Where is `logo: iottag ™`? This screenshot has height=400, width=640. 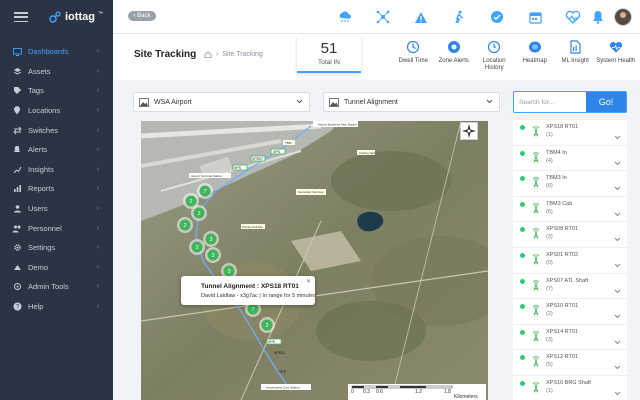 logo: iottag ™ is located at coordinates (75, 17).